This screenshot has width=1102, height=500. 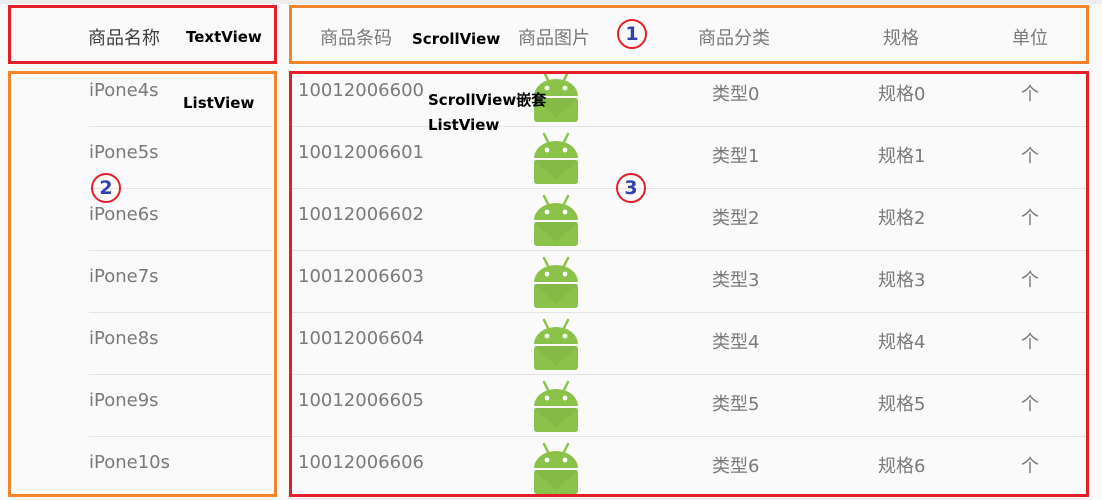 What do you see at coordinates (689, 34) in the screenshot?
I see `scrollview-annotation-box` at bounding box center [689, 34].